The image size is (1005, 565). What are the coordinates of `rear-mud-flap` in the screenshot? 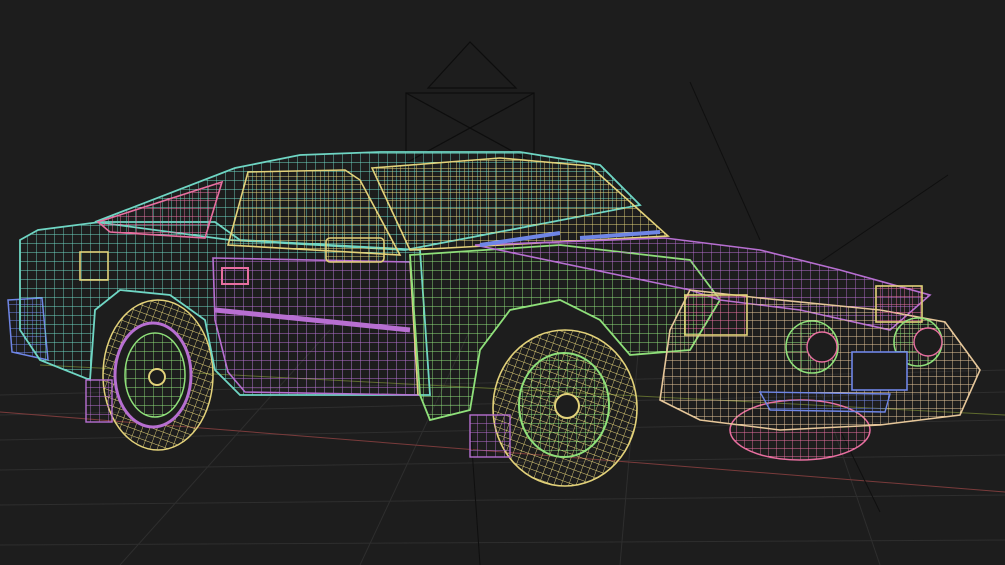 It's located at (99, 401).